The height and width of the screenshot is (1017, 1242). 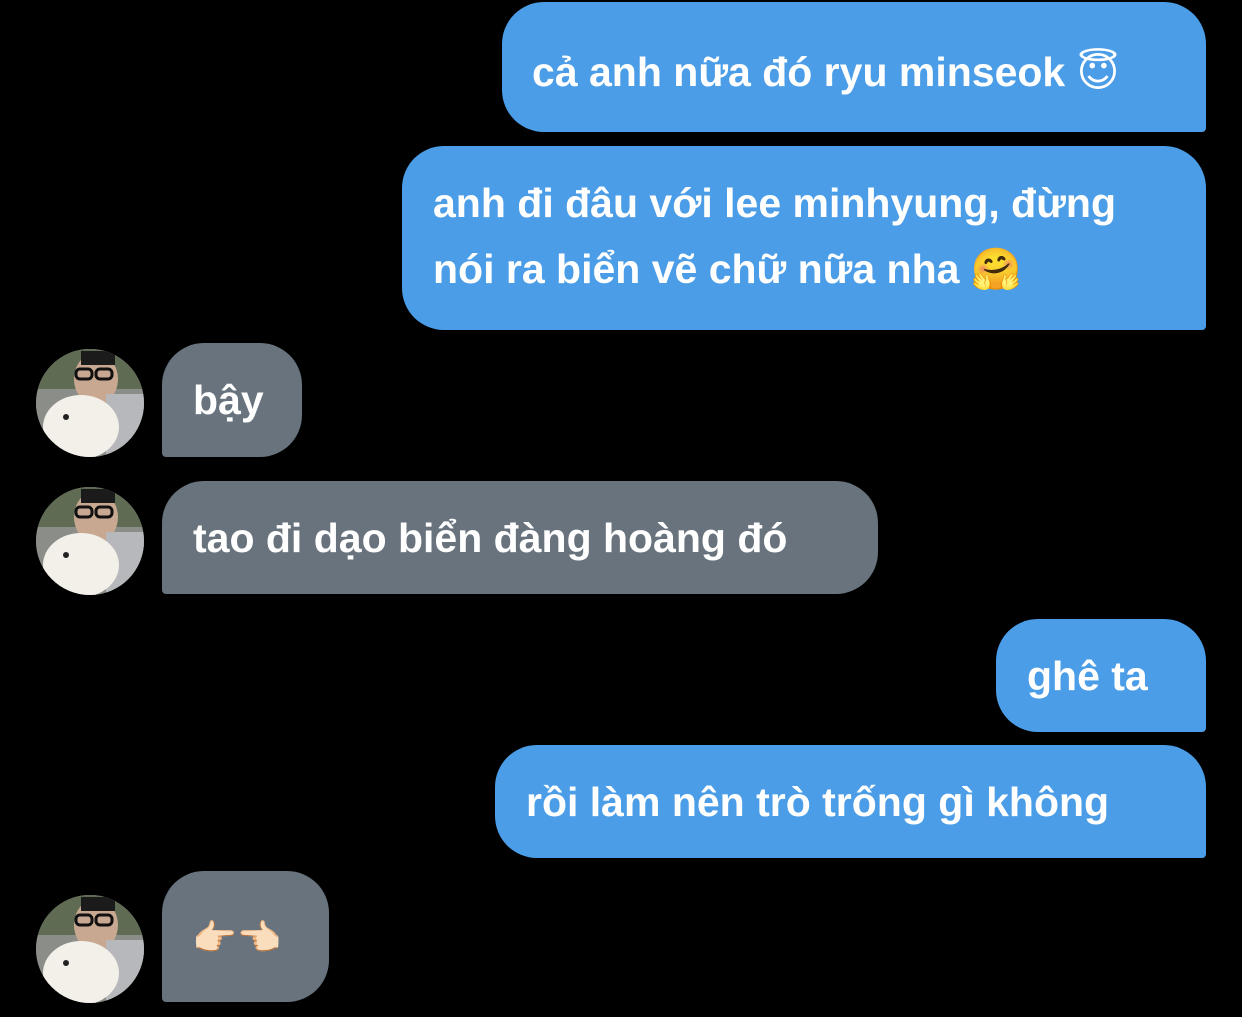 What do you see at coordinates (237, 938) in the screenshot?
I see `pointing-fingers-emoji: 👉🏻👈🏻` at bounding box center [237, 938].